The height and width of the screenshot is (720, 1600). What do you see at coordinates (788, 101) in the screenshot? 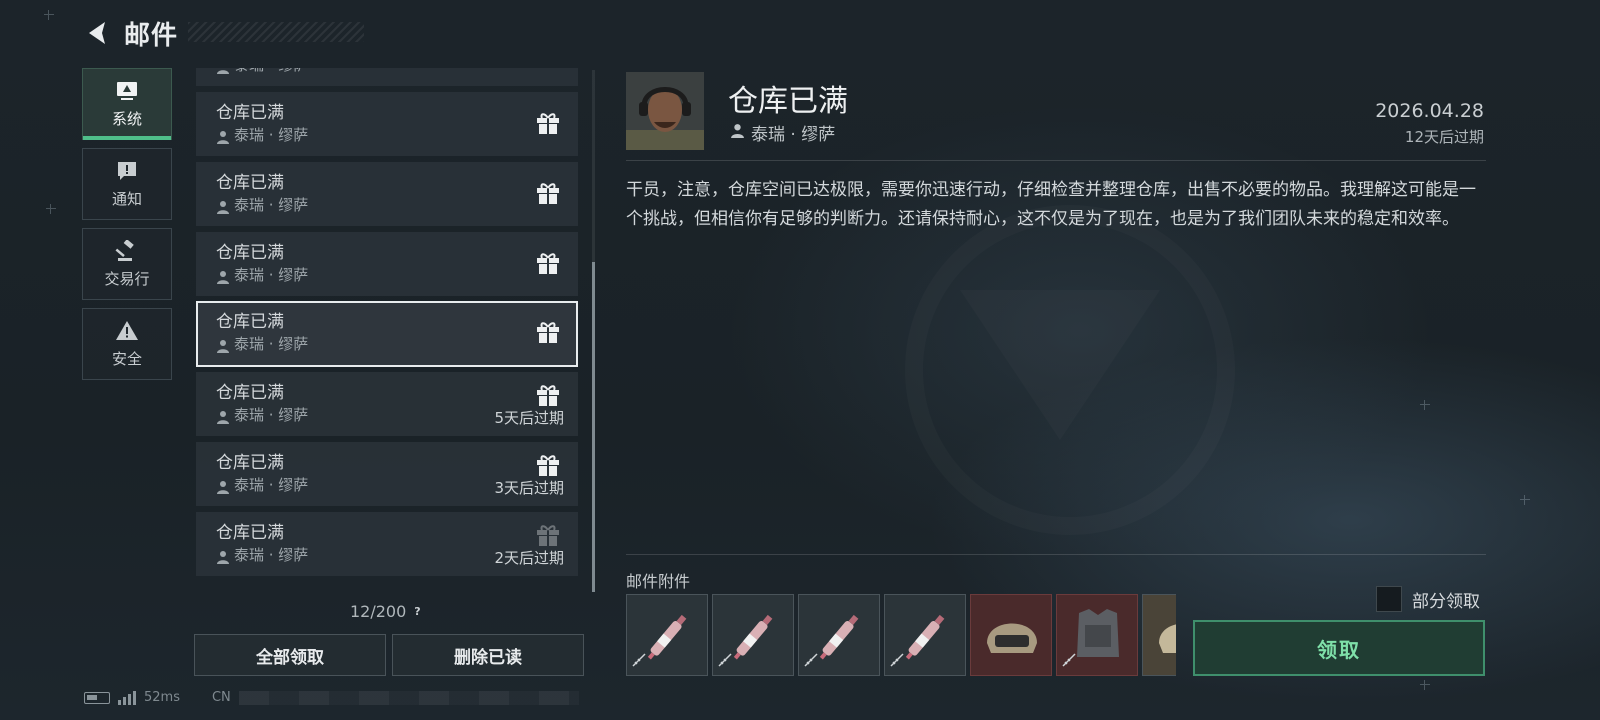
I see `mail-title: 仓库已满` at bounding box center [788, 101].